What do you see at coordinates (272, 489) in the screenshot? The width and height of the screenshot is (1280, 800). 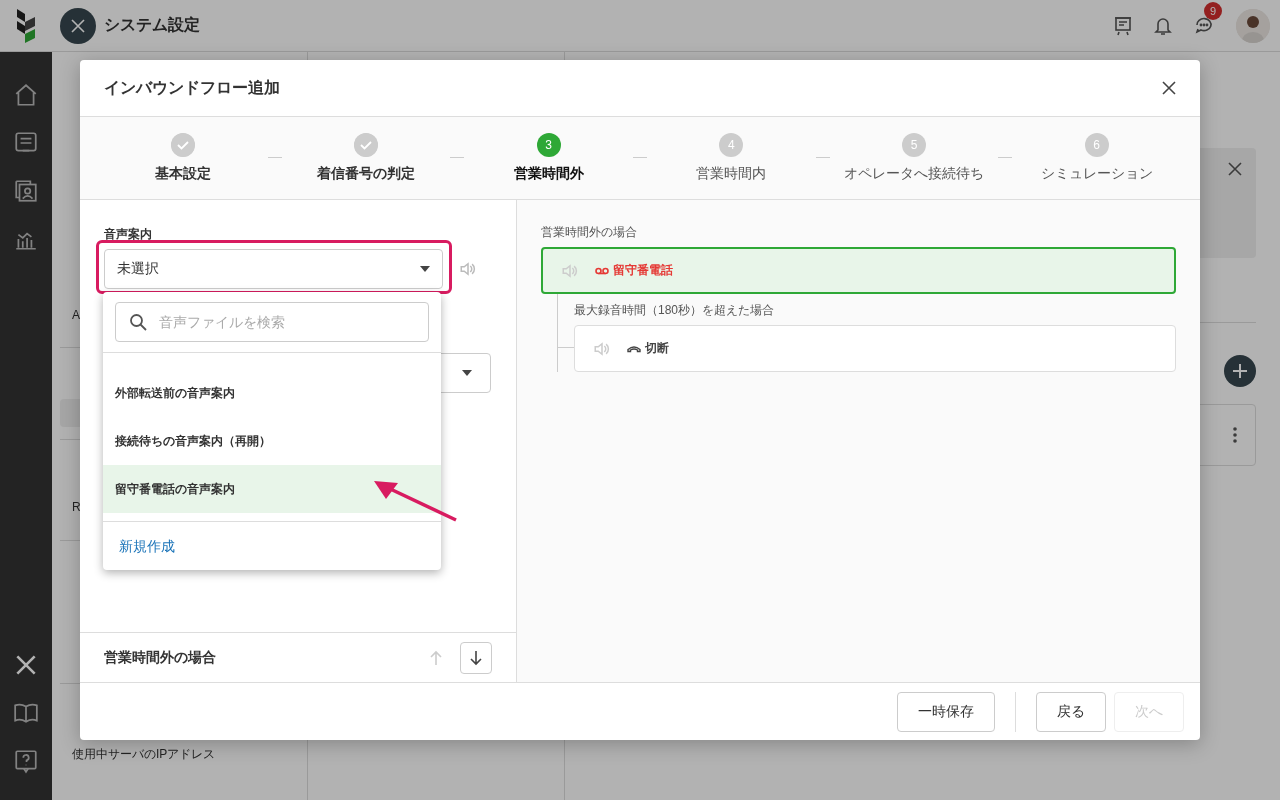 I see `dropdown-option: 留守番電話の音声案内` at bounding box center [272, 489].